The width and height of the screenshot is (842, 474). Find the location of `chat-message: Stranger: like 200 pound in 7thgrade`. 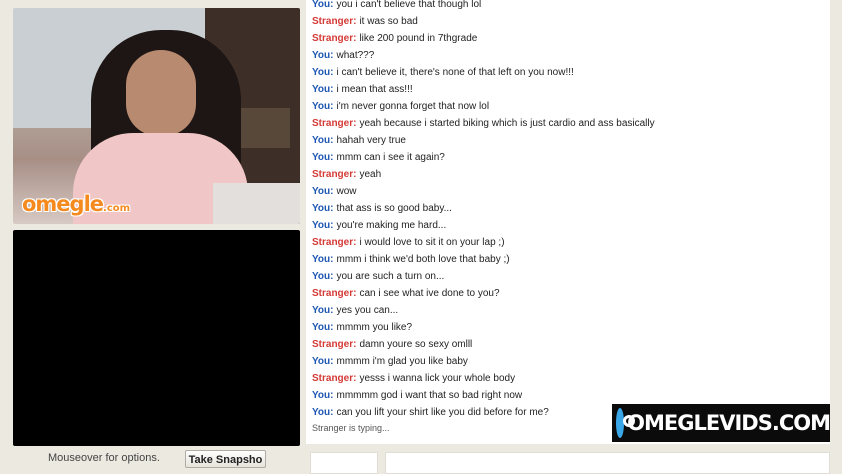

chat-message: Stranger: like 200 pound in 7thgrade is located at coordinates (571, 38).